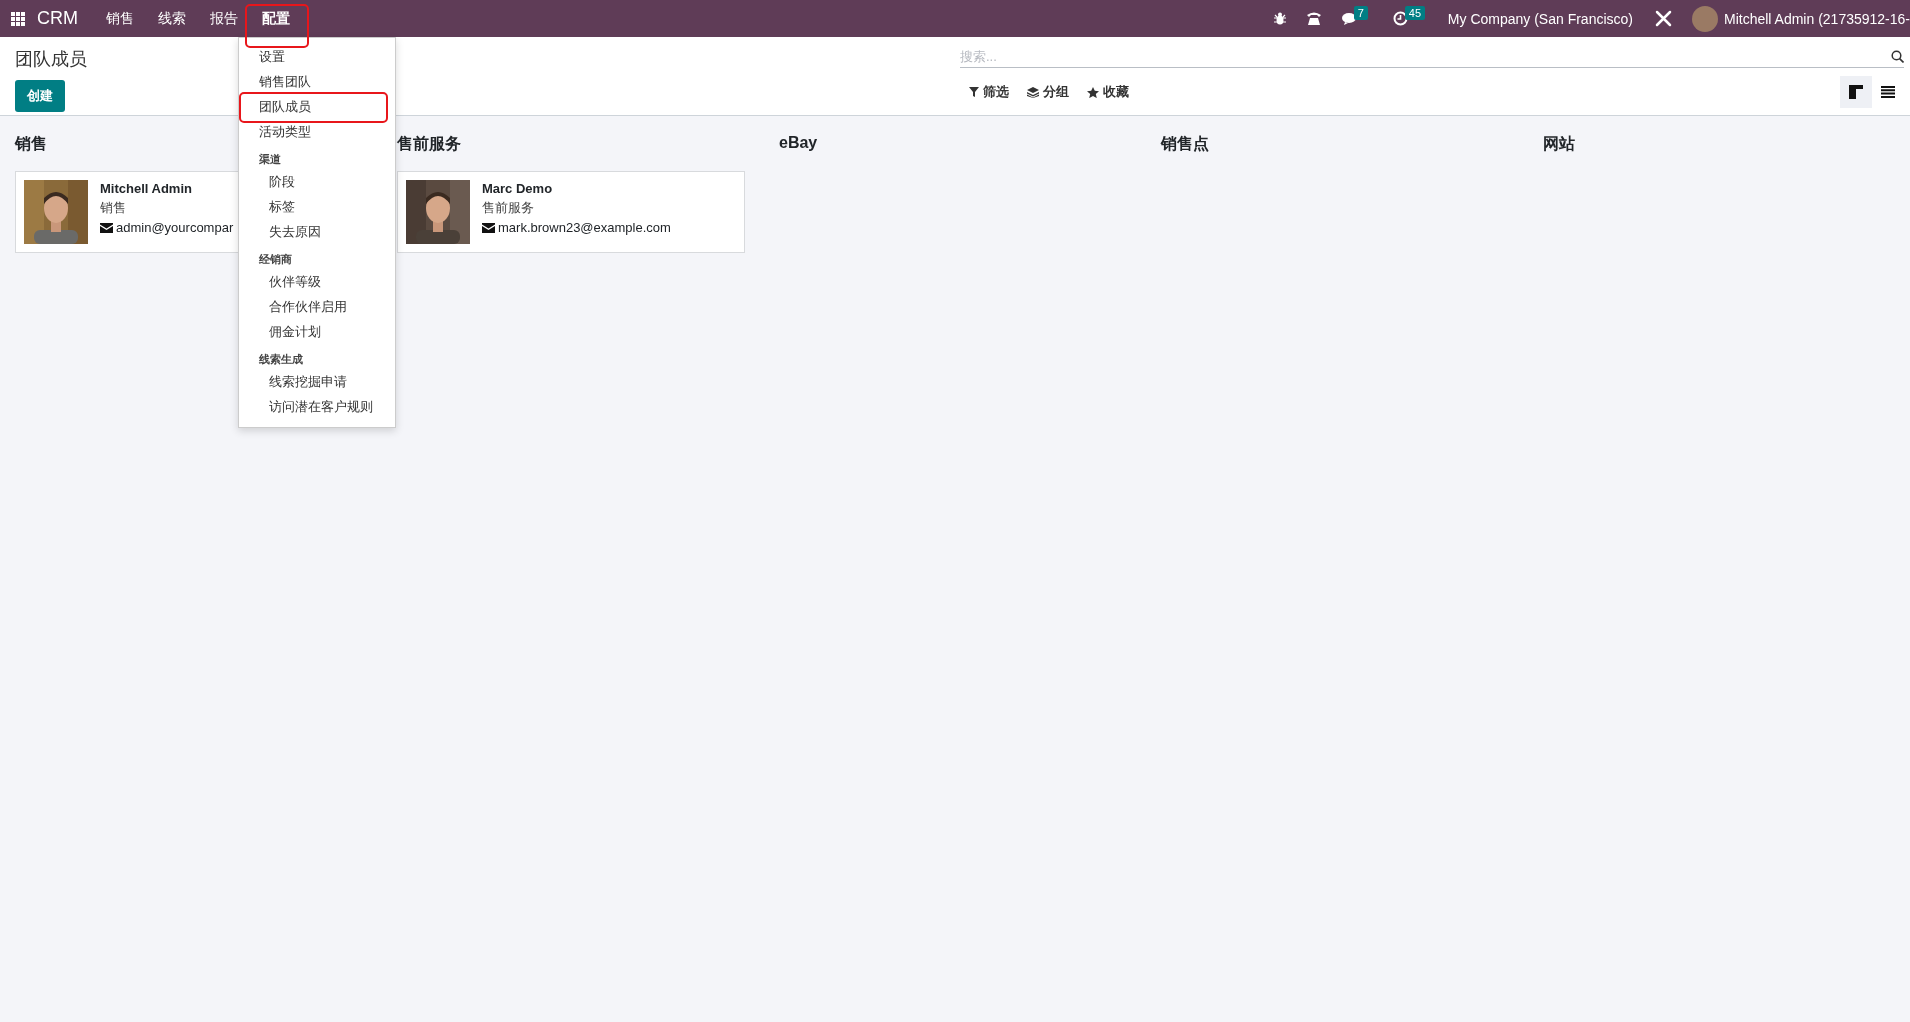 This screenshot has height=1022, width=1910. What do you see at coordinates (317, 331) in the screenshot?
I see `dropdown-item: 佣金计划` at bounding box center [317, 331].